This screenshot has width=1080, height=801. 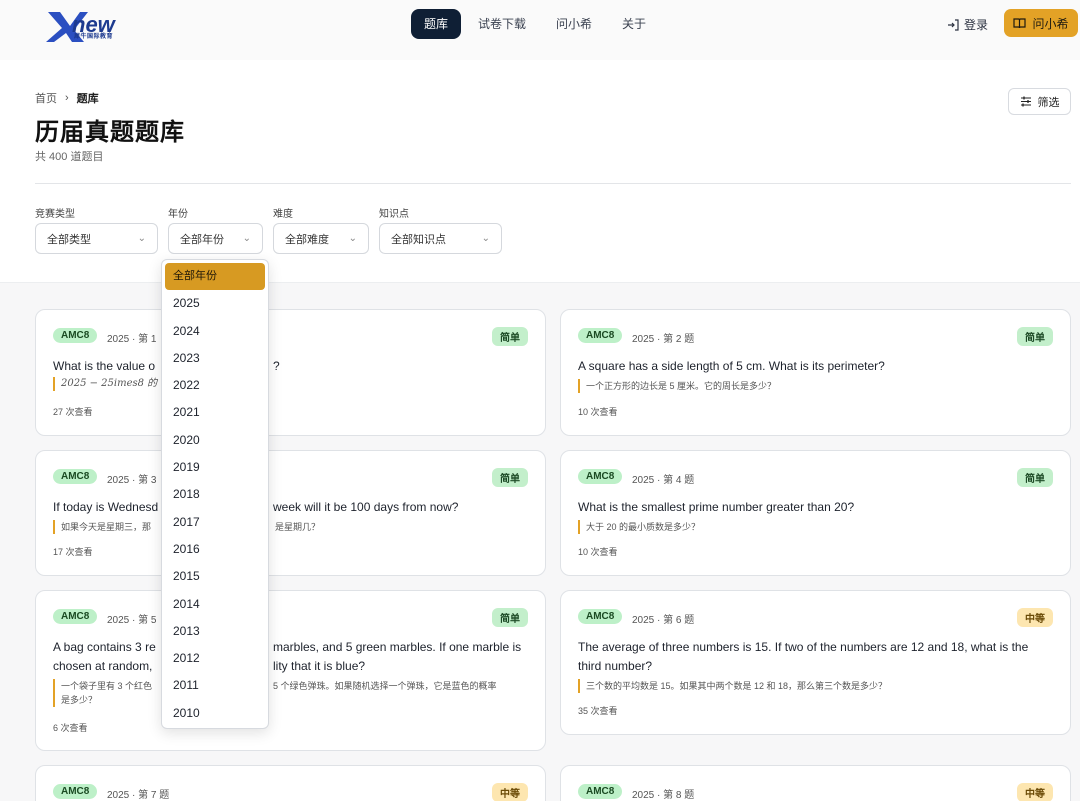 What do you see at coordinates (976, 25) in the screenshot?
I see `login-label: 登录` at bounding box center [976, 25].